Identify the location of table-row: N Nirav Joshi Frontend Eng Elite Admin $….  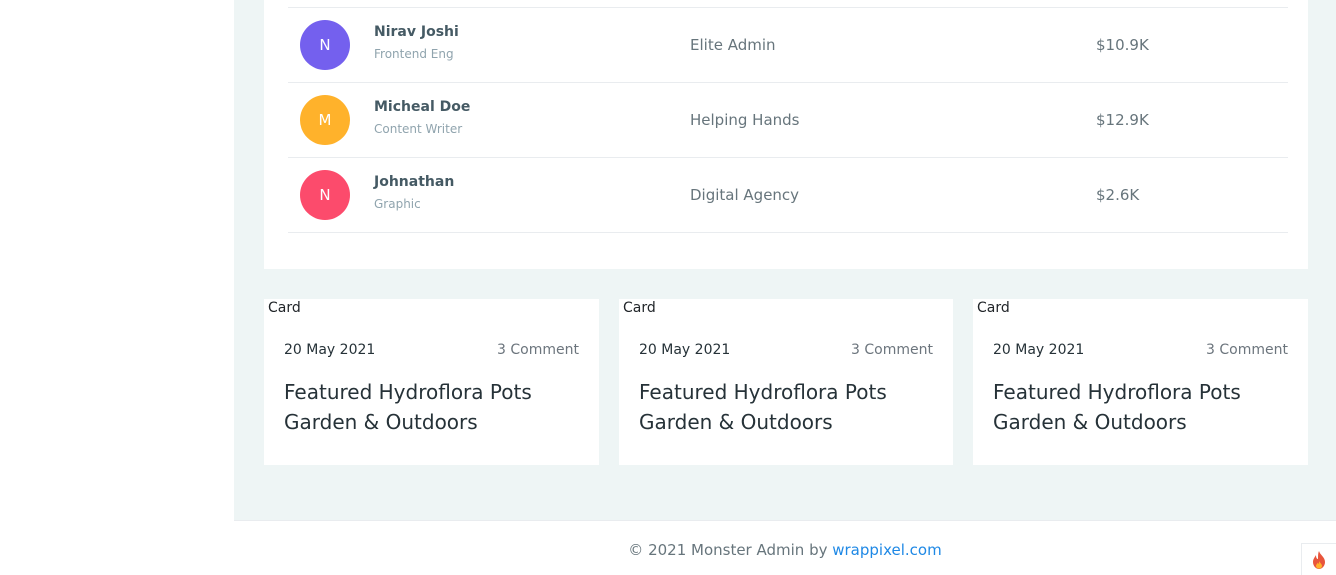
(788, 45).